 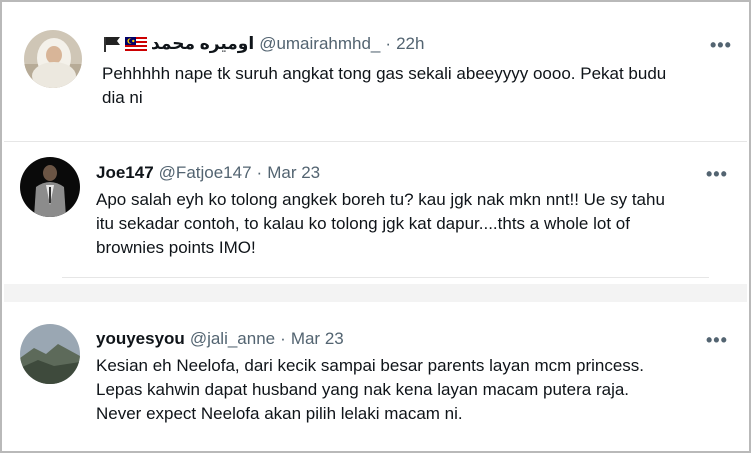 I want to click on tweet-text-line: brownies points IMO!, so click(x=176, y=247).